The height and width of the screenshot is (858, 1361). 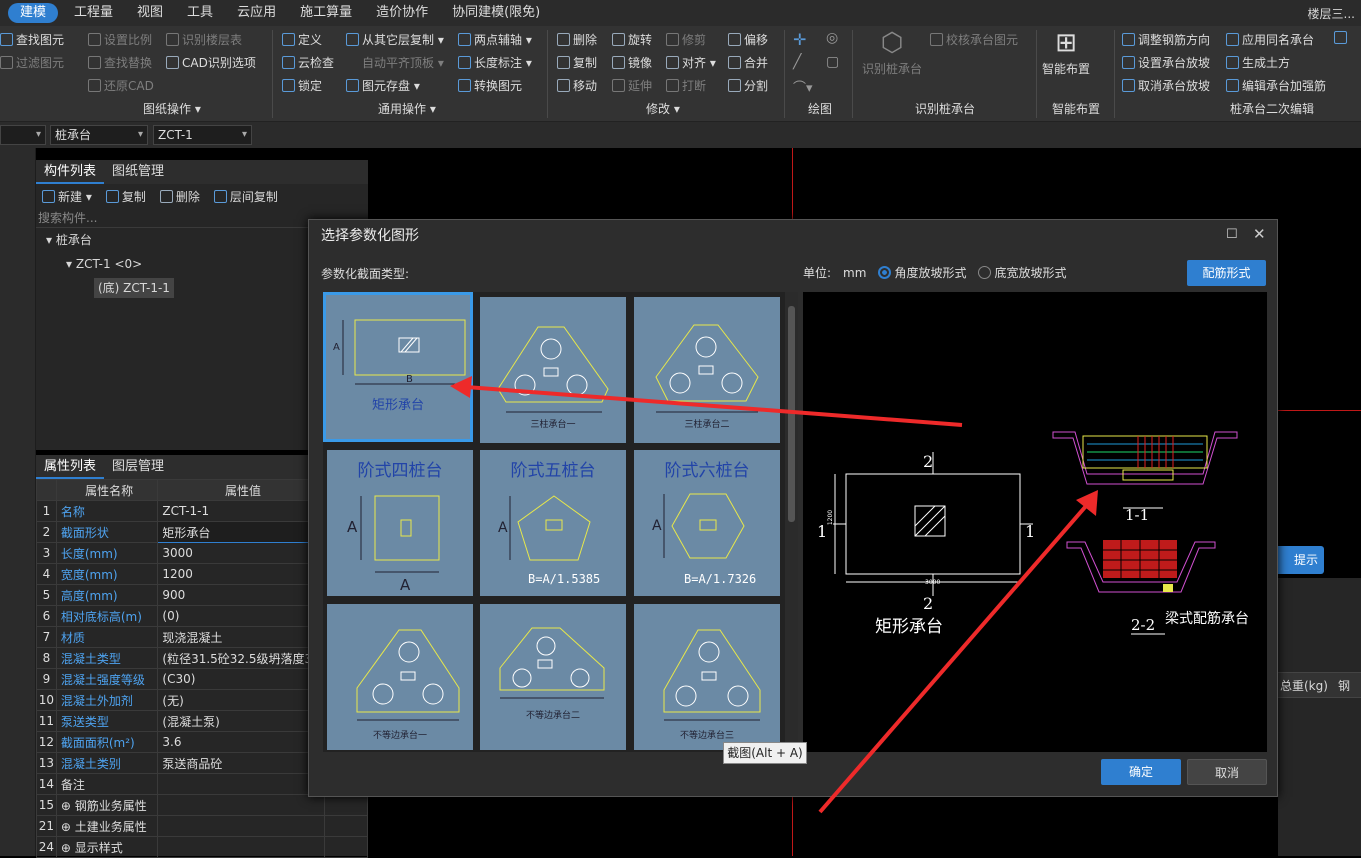 I want to click on rotate-button: 旋转, so click(x=632, y=39).